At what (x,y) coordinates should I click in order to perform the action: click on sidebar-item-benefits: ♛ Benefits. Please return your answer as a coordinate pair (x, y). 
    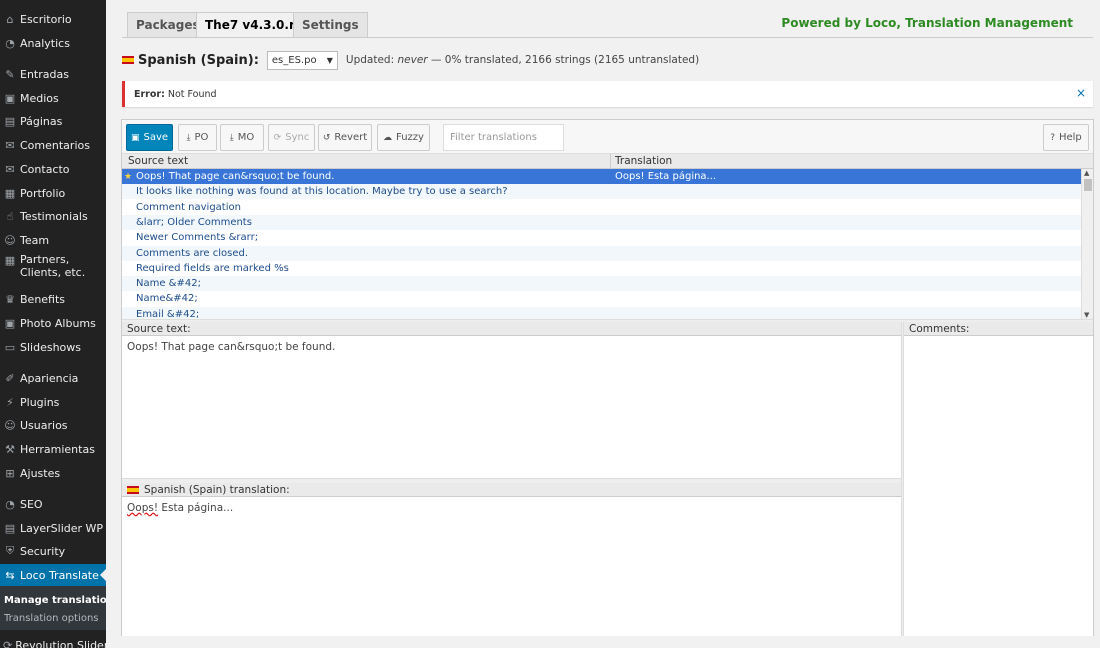
    Looking at the image, I should click on (53, 299).